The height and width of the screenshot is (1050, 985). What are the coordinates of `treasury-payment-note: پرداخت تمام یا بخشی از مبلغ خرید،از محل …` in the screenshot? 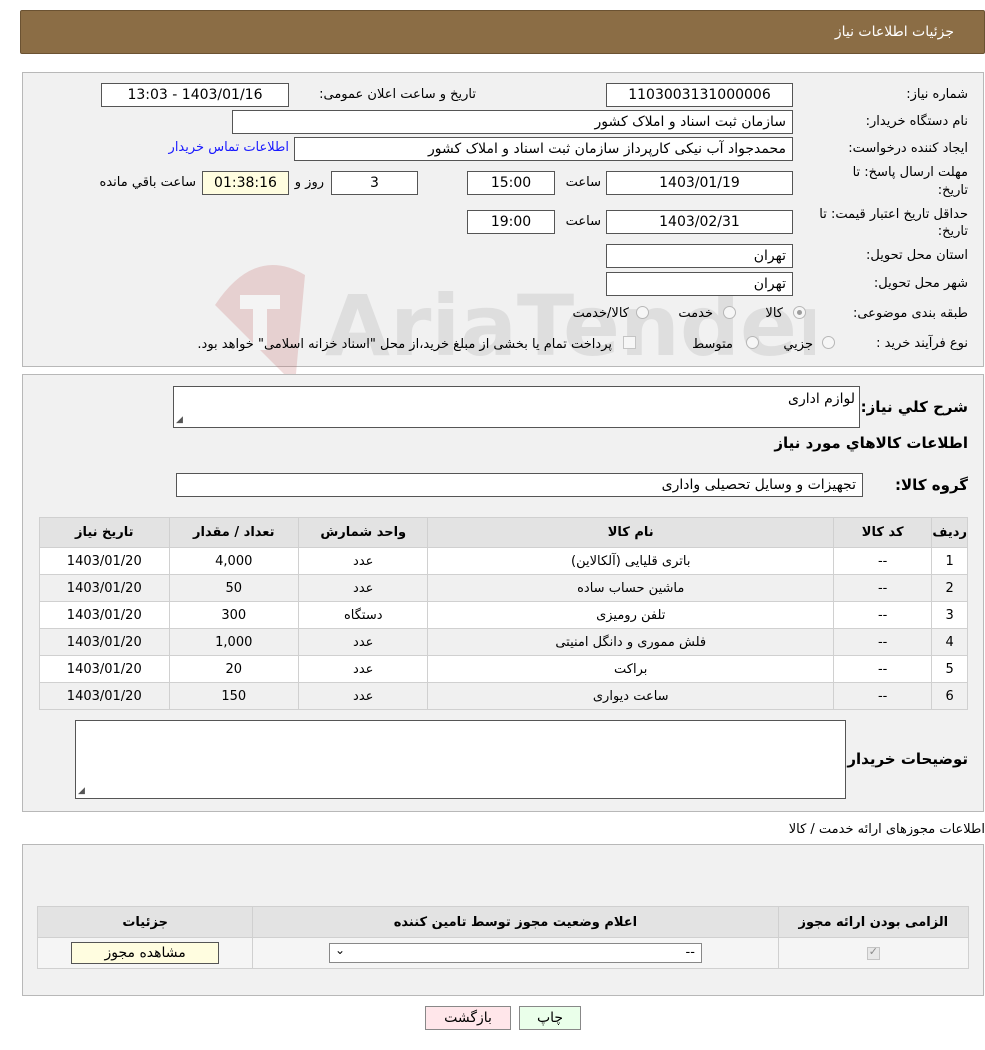 It's located at (404, 344).